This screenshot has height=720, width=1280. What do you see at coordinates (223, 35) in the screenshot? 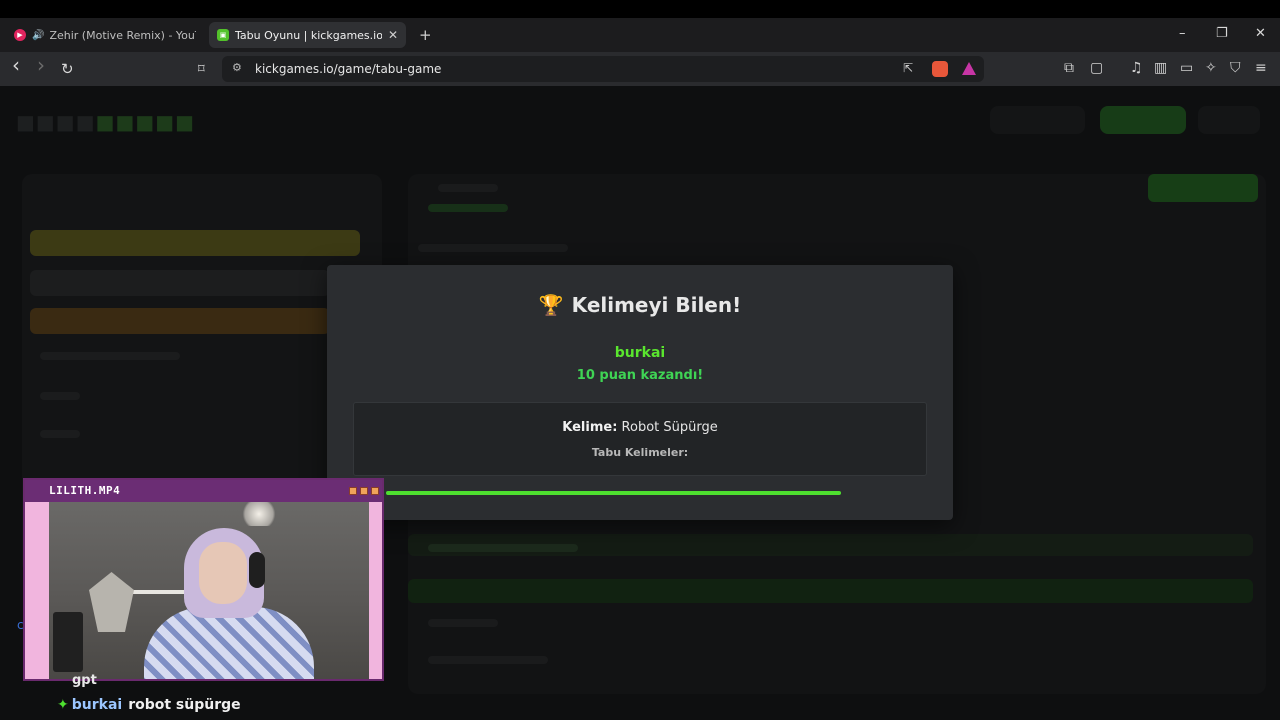
I see `kickgames-icon: ▣` at bounding box center [223, 35].